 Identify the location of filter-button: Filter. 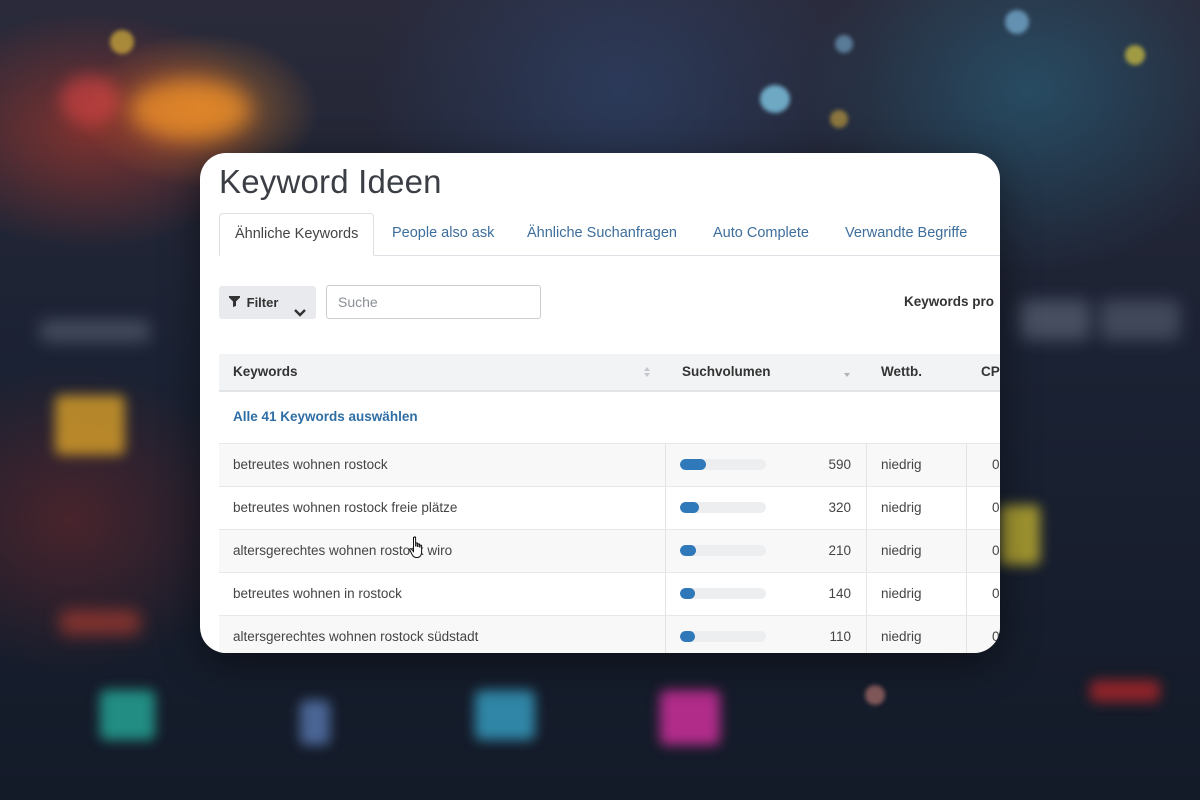
(267, 302).